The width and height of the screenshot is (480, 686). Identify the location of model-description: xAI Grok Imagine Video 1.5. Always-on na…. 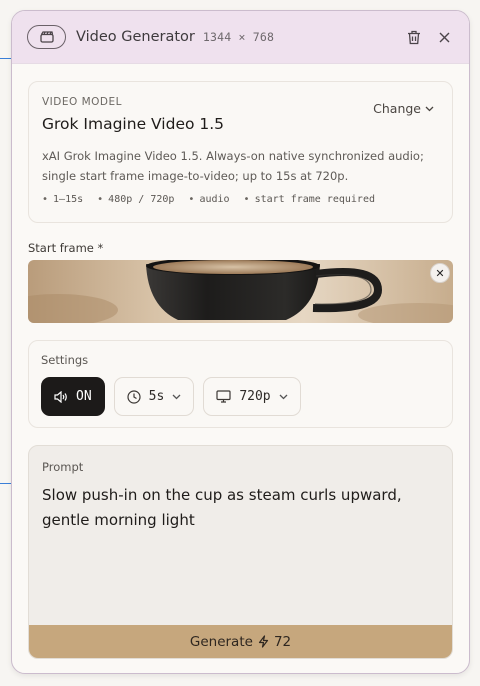
(233, 166).